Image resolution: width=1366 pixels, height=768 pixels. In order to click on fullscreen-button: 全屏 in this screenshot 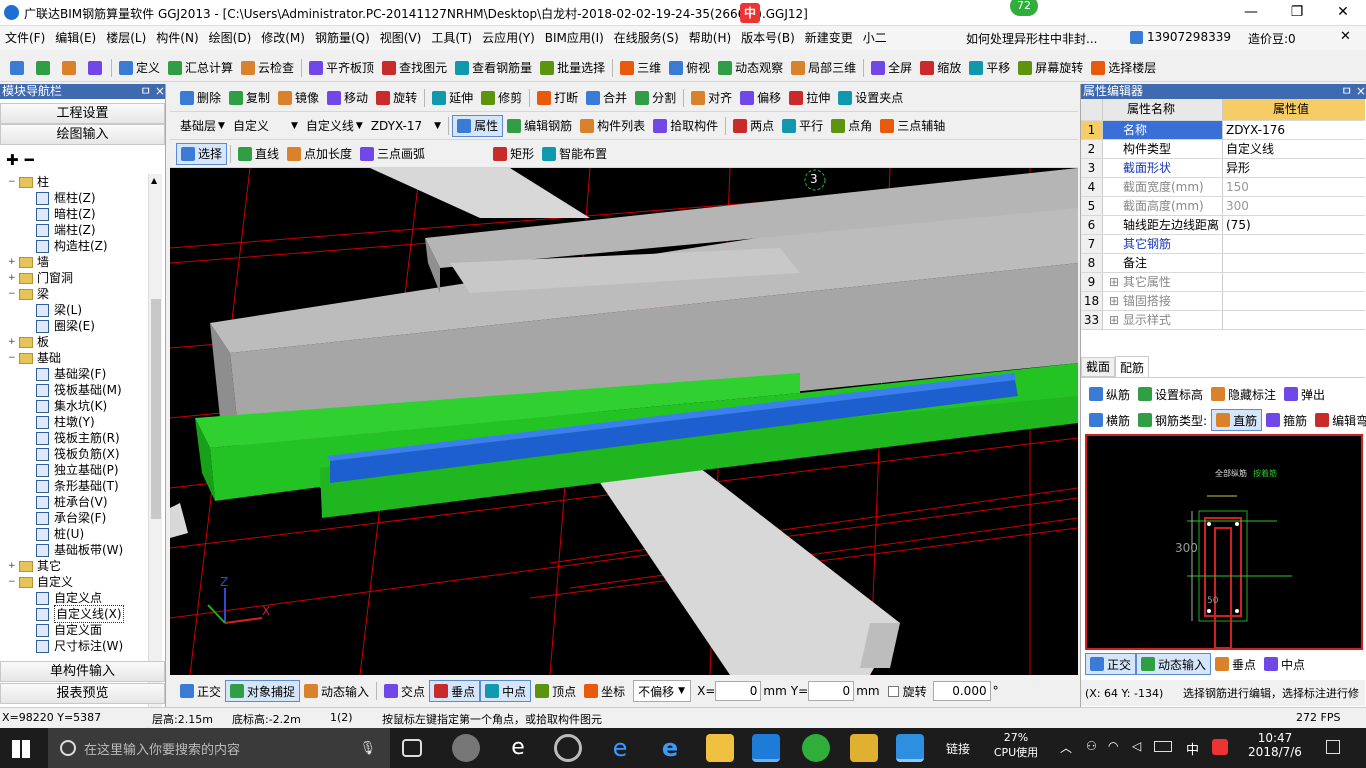, I will do `click(891, 68)`.